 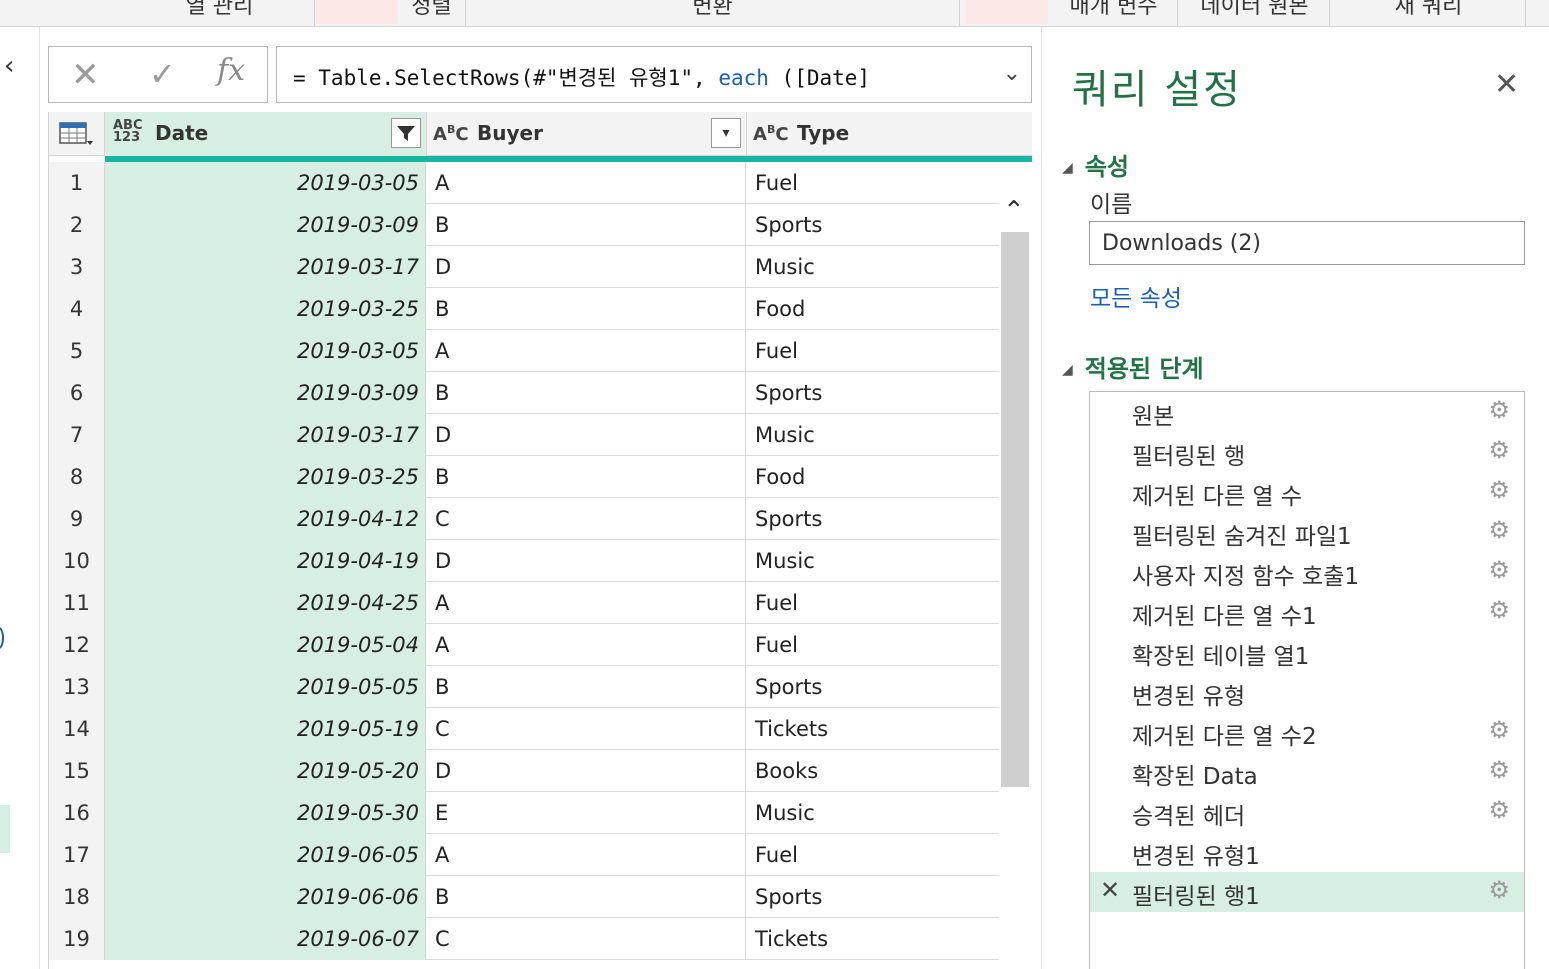 I want to click on cell-date: 2019-06-07, so click(x=265, y=939).